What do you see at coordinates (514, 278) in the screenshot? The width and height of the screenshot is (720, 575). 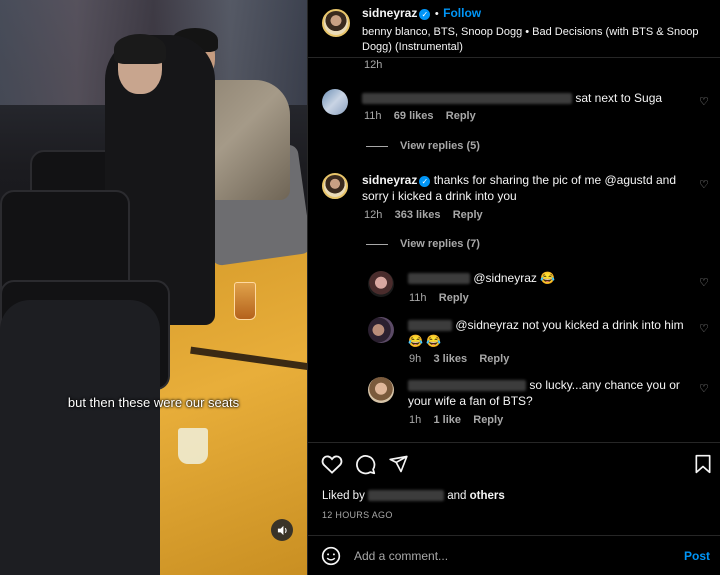 I see `reply-text: @sidneyraz 😂` at bounding box center [514, 278].